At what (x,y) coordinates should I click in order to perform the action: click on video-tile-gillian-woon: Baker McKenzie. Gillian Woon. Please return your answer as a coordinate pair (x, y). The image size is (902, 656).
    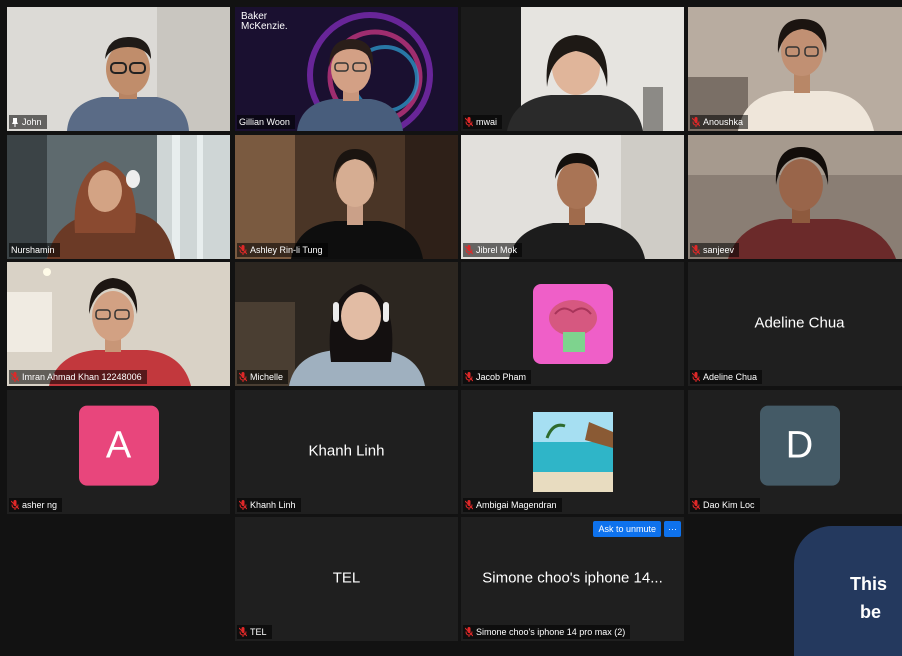
    Looking at the image, I should click on (346, 69).